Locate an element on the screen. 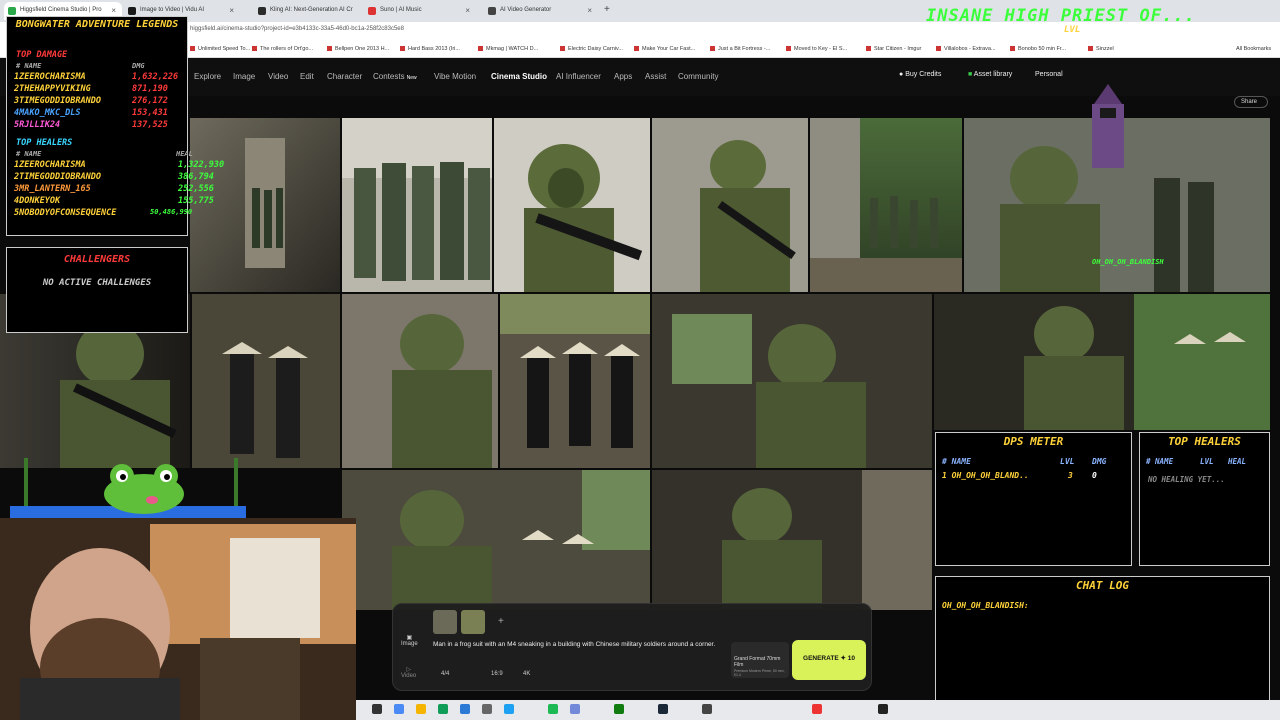 Image resolution: width=1280 pixels, height=720 pixels. ai-video-favicon-icon is located at coordinates (492, 11).